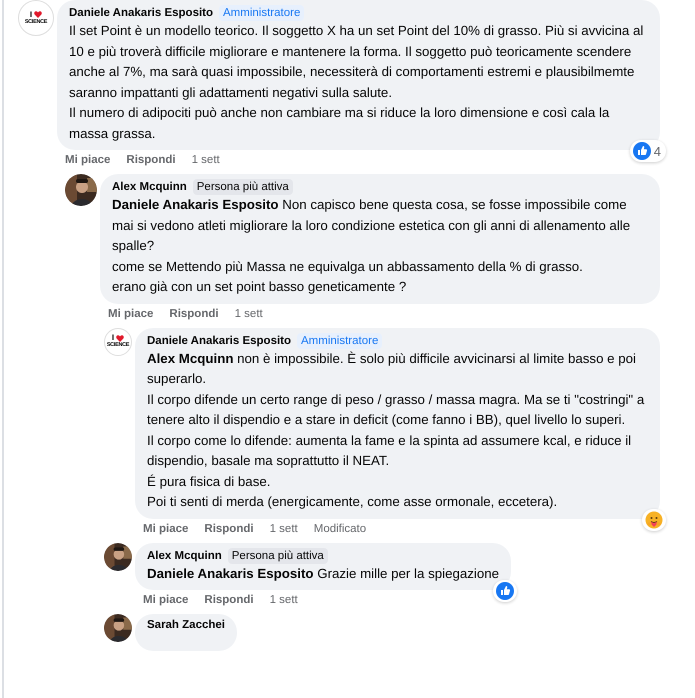 The image size is (695, 698). What do you see at coordinates (389, 451) in the screenshot?
I see `comment-text: Il corpo come lo difende: aumenta la fame e la spinta ad assumere kcal, e riduce il dispendio, basale ma soprattutto il NEAT.` at bounding box center [389, 451].